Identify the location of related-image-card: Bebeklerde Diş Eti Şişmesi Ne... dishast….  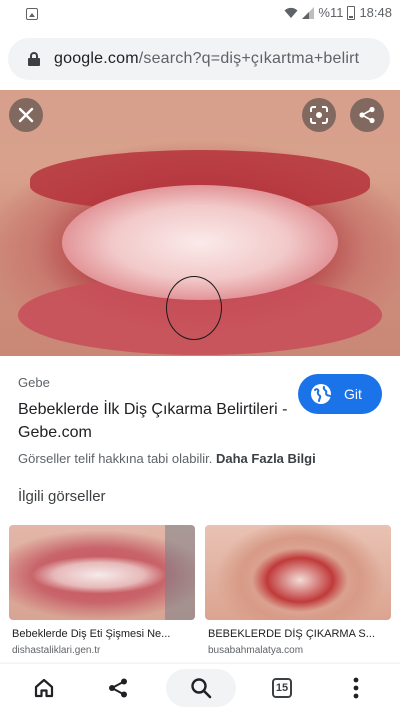
(102, 595).